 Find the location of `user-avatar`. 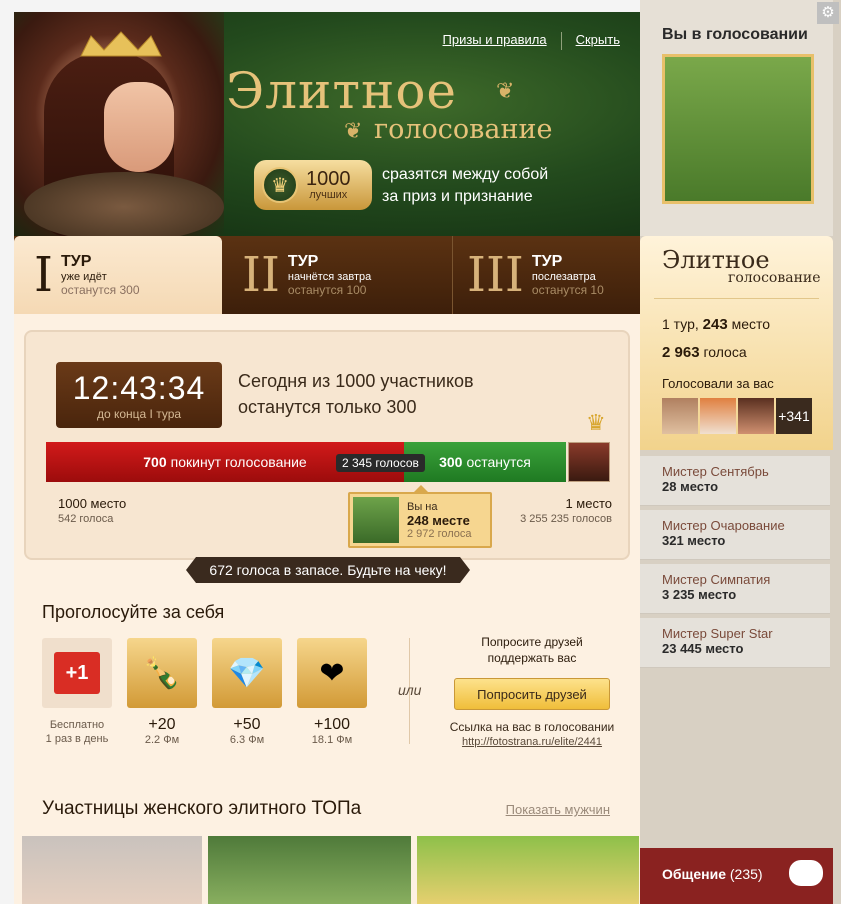

user-avatar is located at coordinates (738, 129).